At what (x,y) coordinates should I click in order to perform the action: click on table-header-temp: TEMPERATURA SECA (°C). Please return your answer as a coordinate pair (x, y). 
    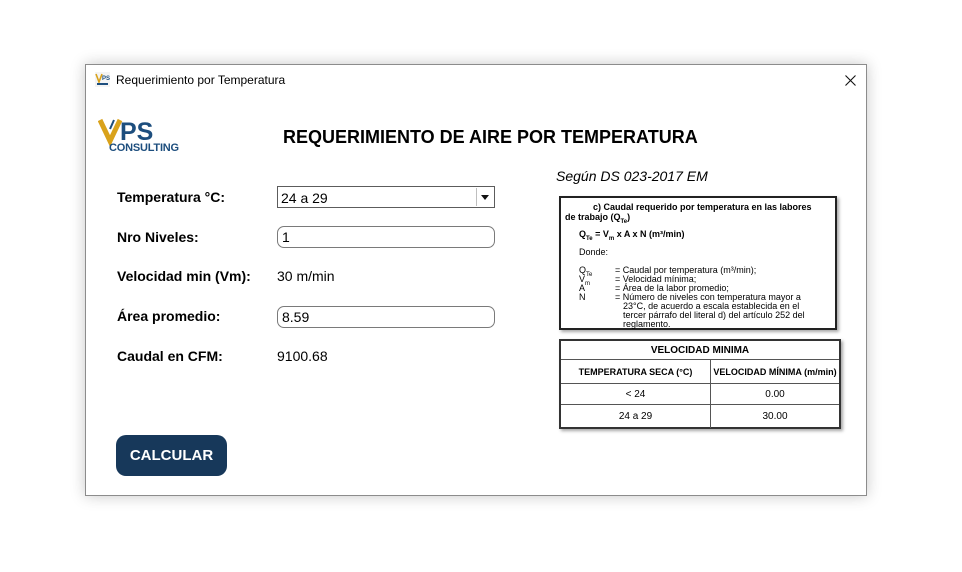
    Looking at the image, I should click on (636, 372).